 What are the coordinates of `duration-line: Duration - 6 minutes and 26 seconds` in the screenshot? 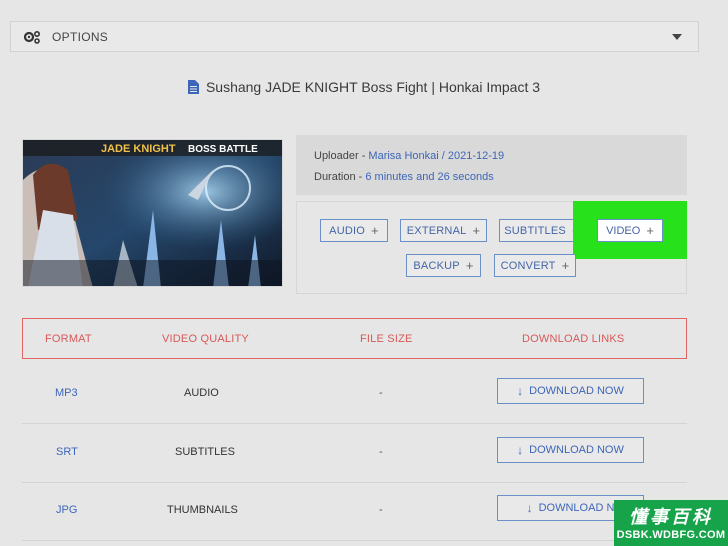 It's located at (404, 177).